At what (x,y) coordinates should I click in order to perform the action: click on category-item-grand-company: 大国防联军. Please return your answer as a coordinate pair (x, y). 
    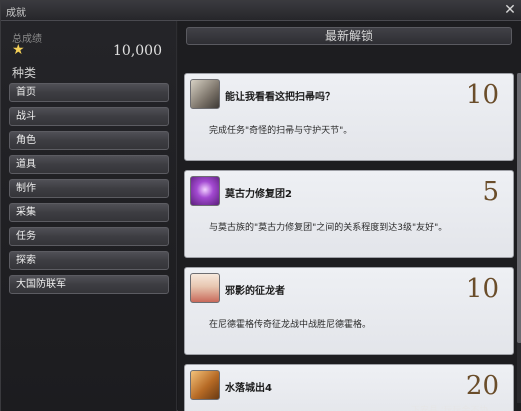
    Looking at the image, I should click on (89, 284).